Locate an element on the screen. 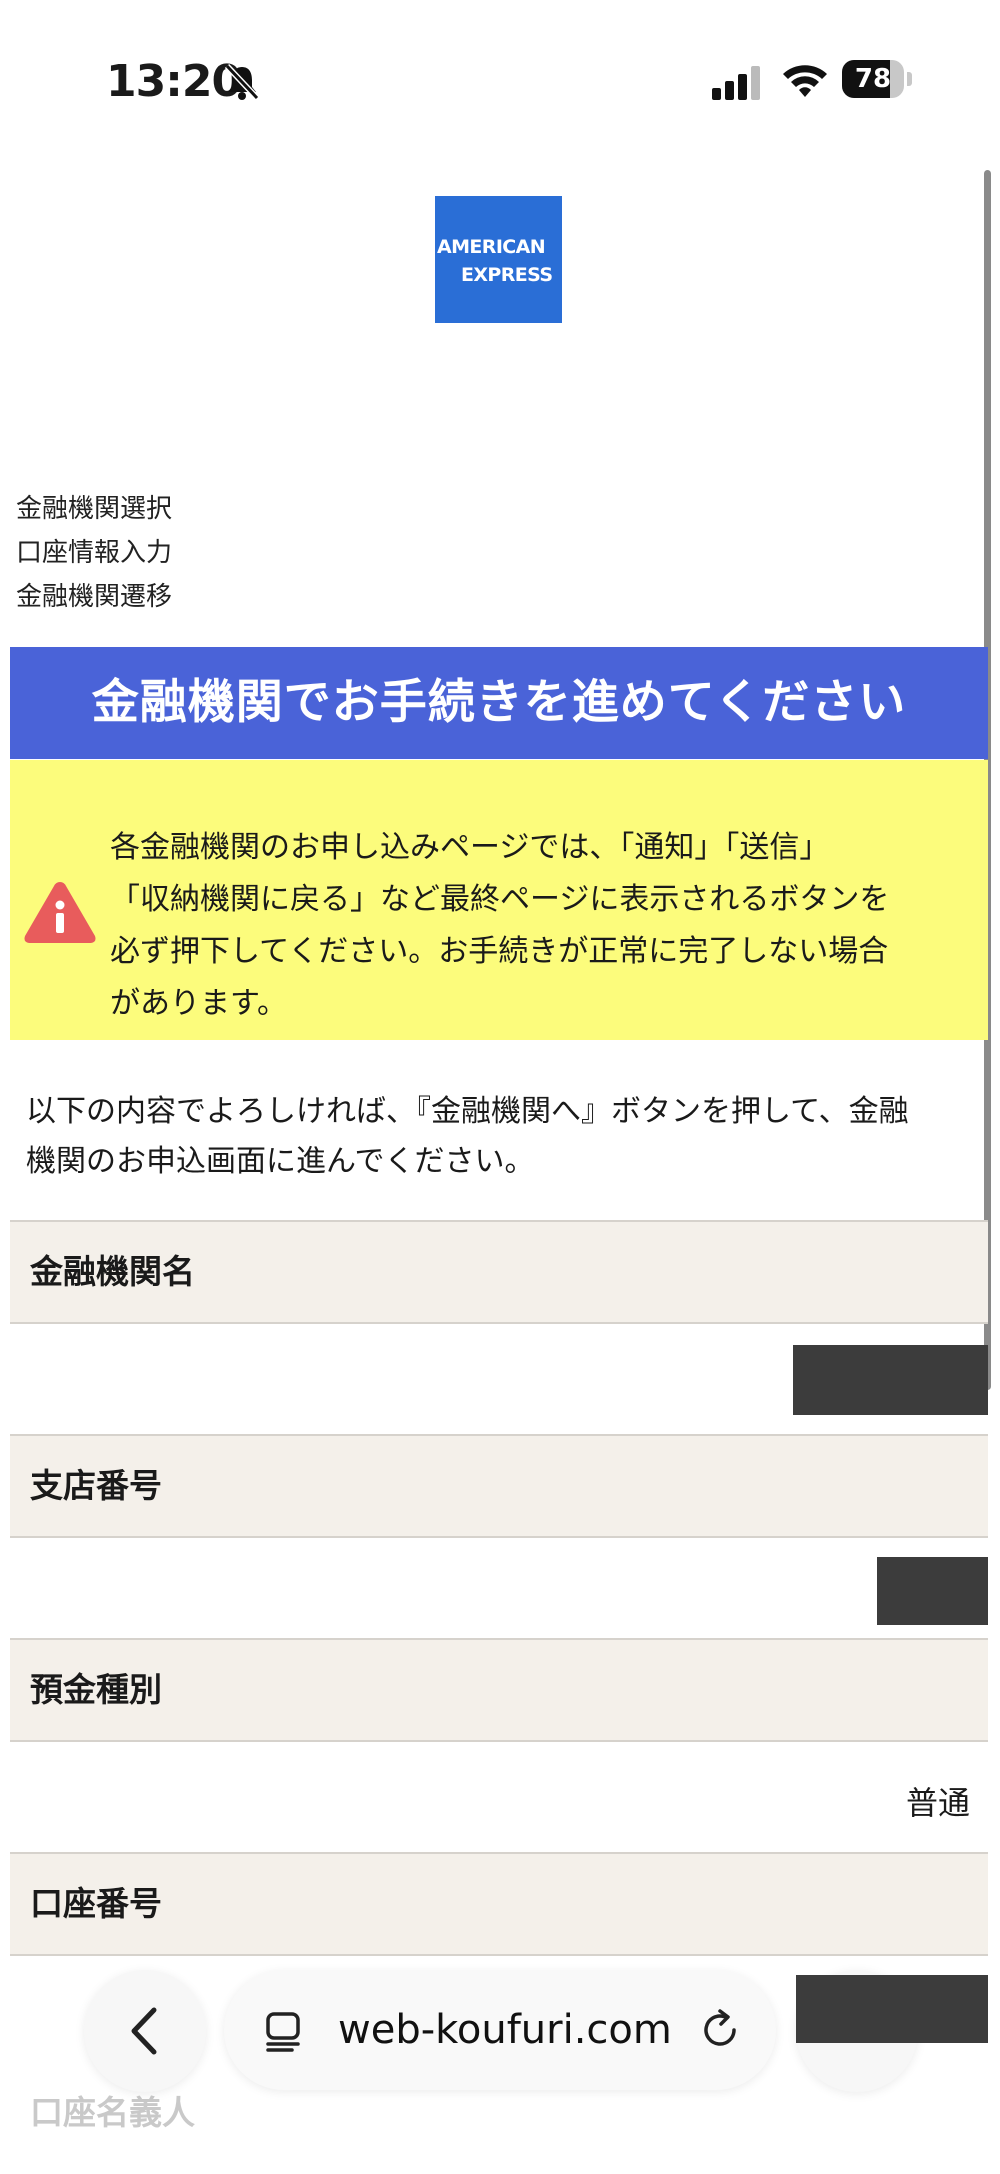 The image size is (1000, 2174). account-number-label-row: 口座番号 is located at coordinates (499, 1904).